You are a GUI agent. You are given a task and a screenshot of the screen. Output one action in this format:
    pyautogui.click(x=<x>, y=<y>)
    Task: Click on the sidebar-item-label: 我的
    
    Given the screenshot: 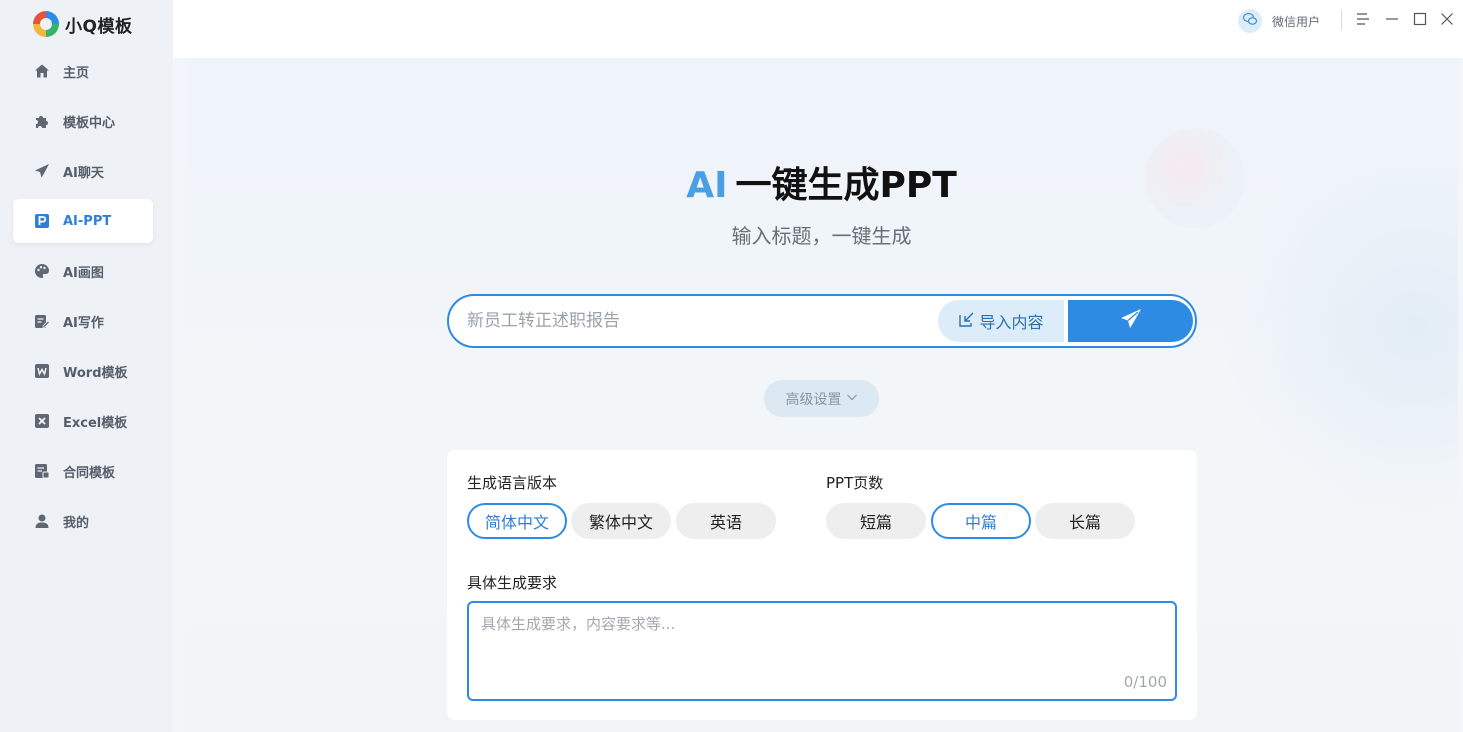 What is the action you would take?
    pyautogui.click(x=76, y=523)
    